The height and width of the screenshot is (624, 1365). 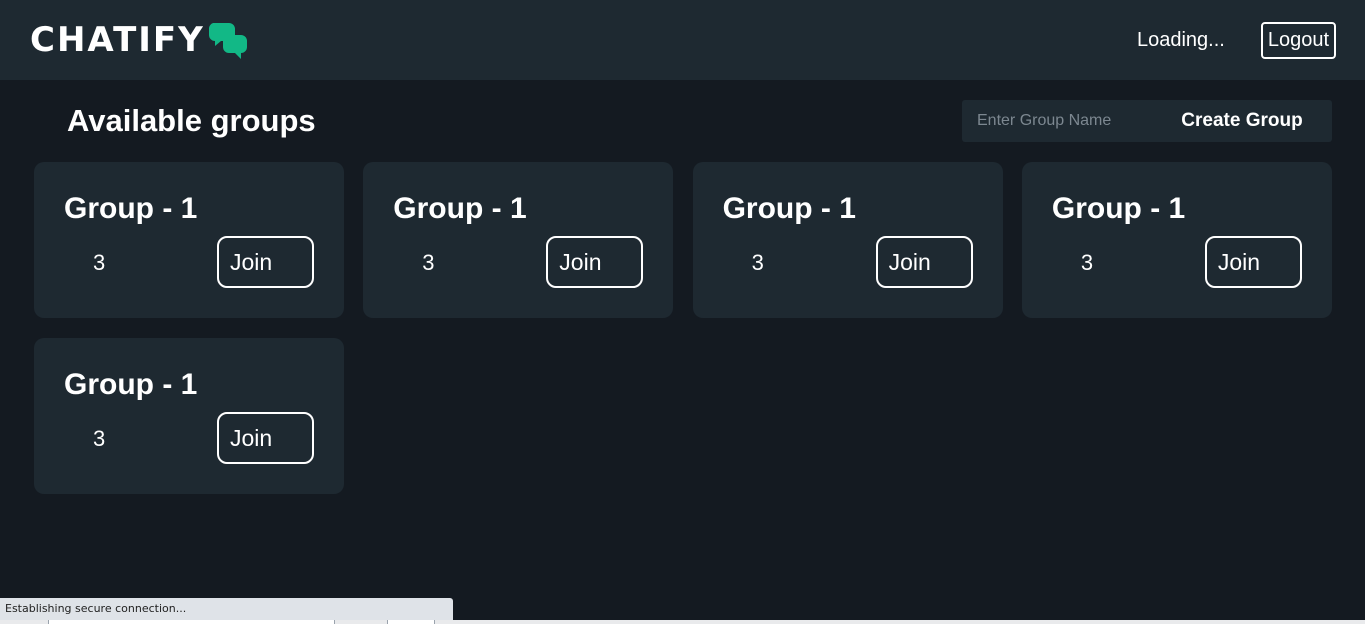 What do you see at coordinates (682, 622) in the screenshot?
I see `taskbar-strip` at bounding box center [682, 622].